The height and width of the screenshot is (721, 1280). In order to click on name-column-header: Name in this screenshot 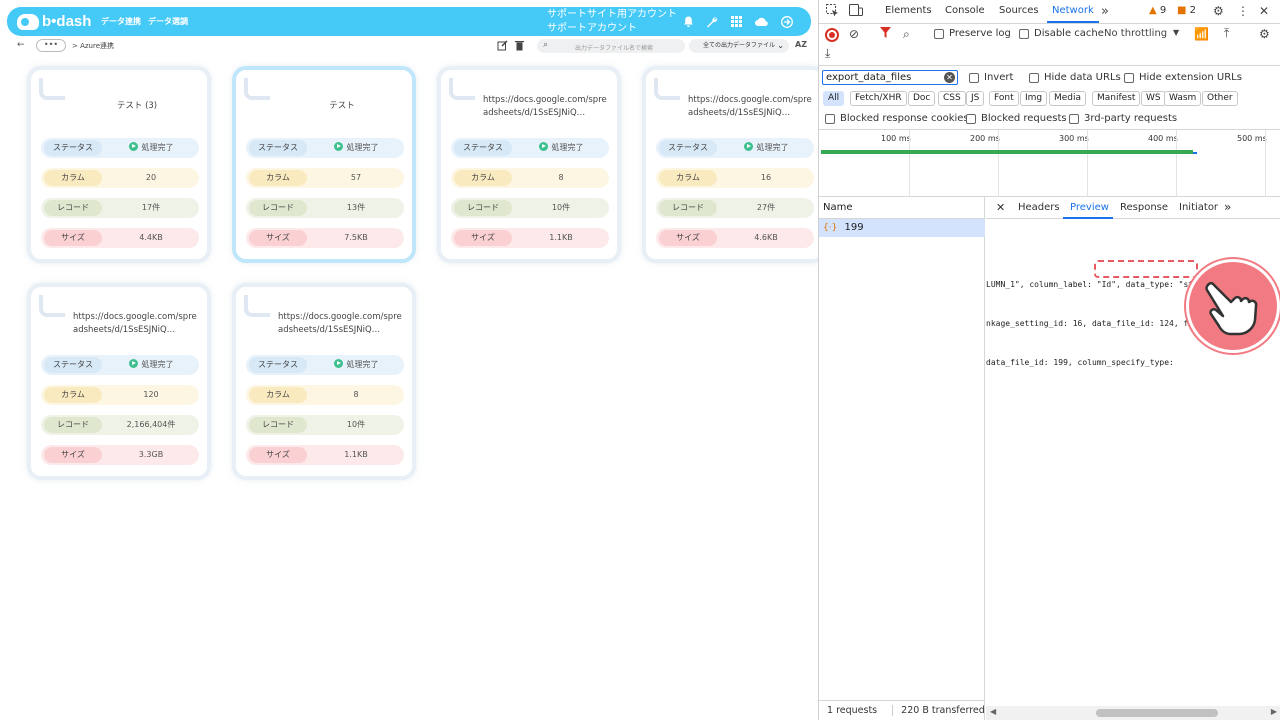, I will do `click(902, 208)`.